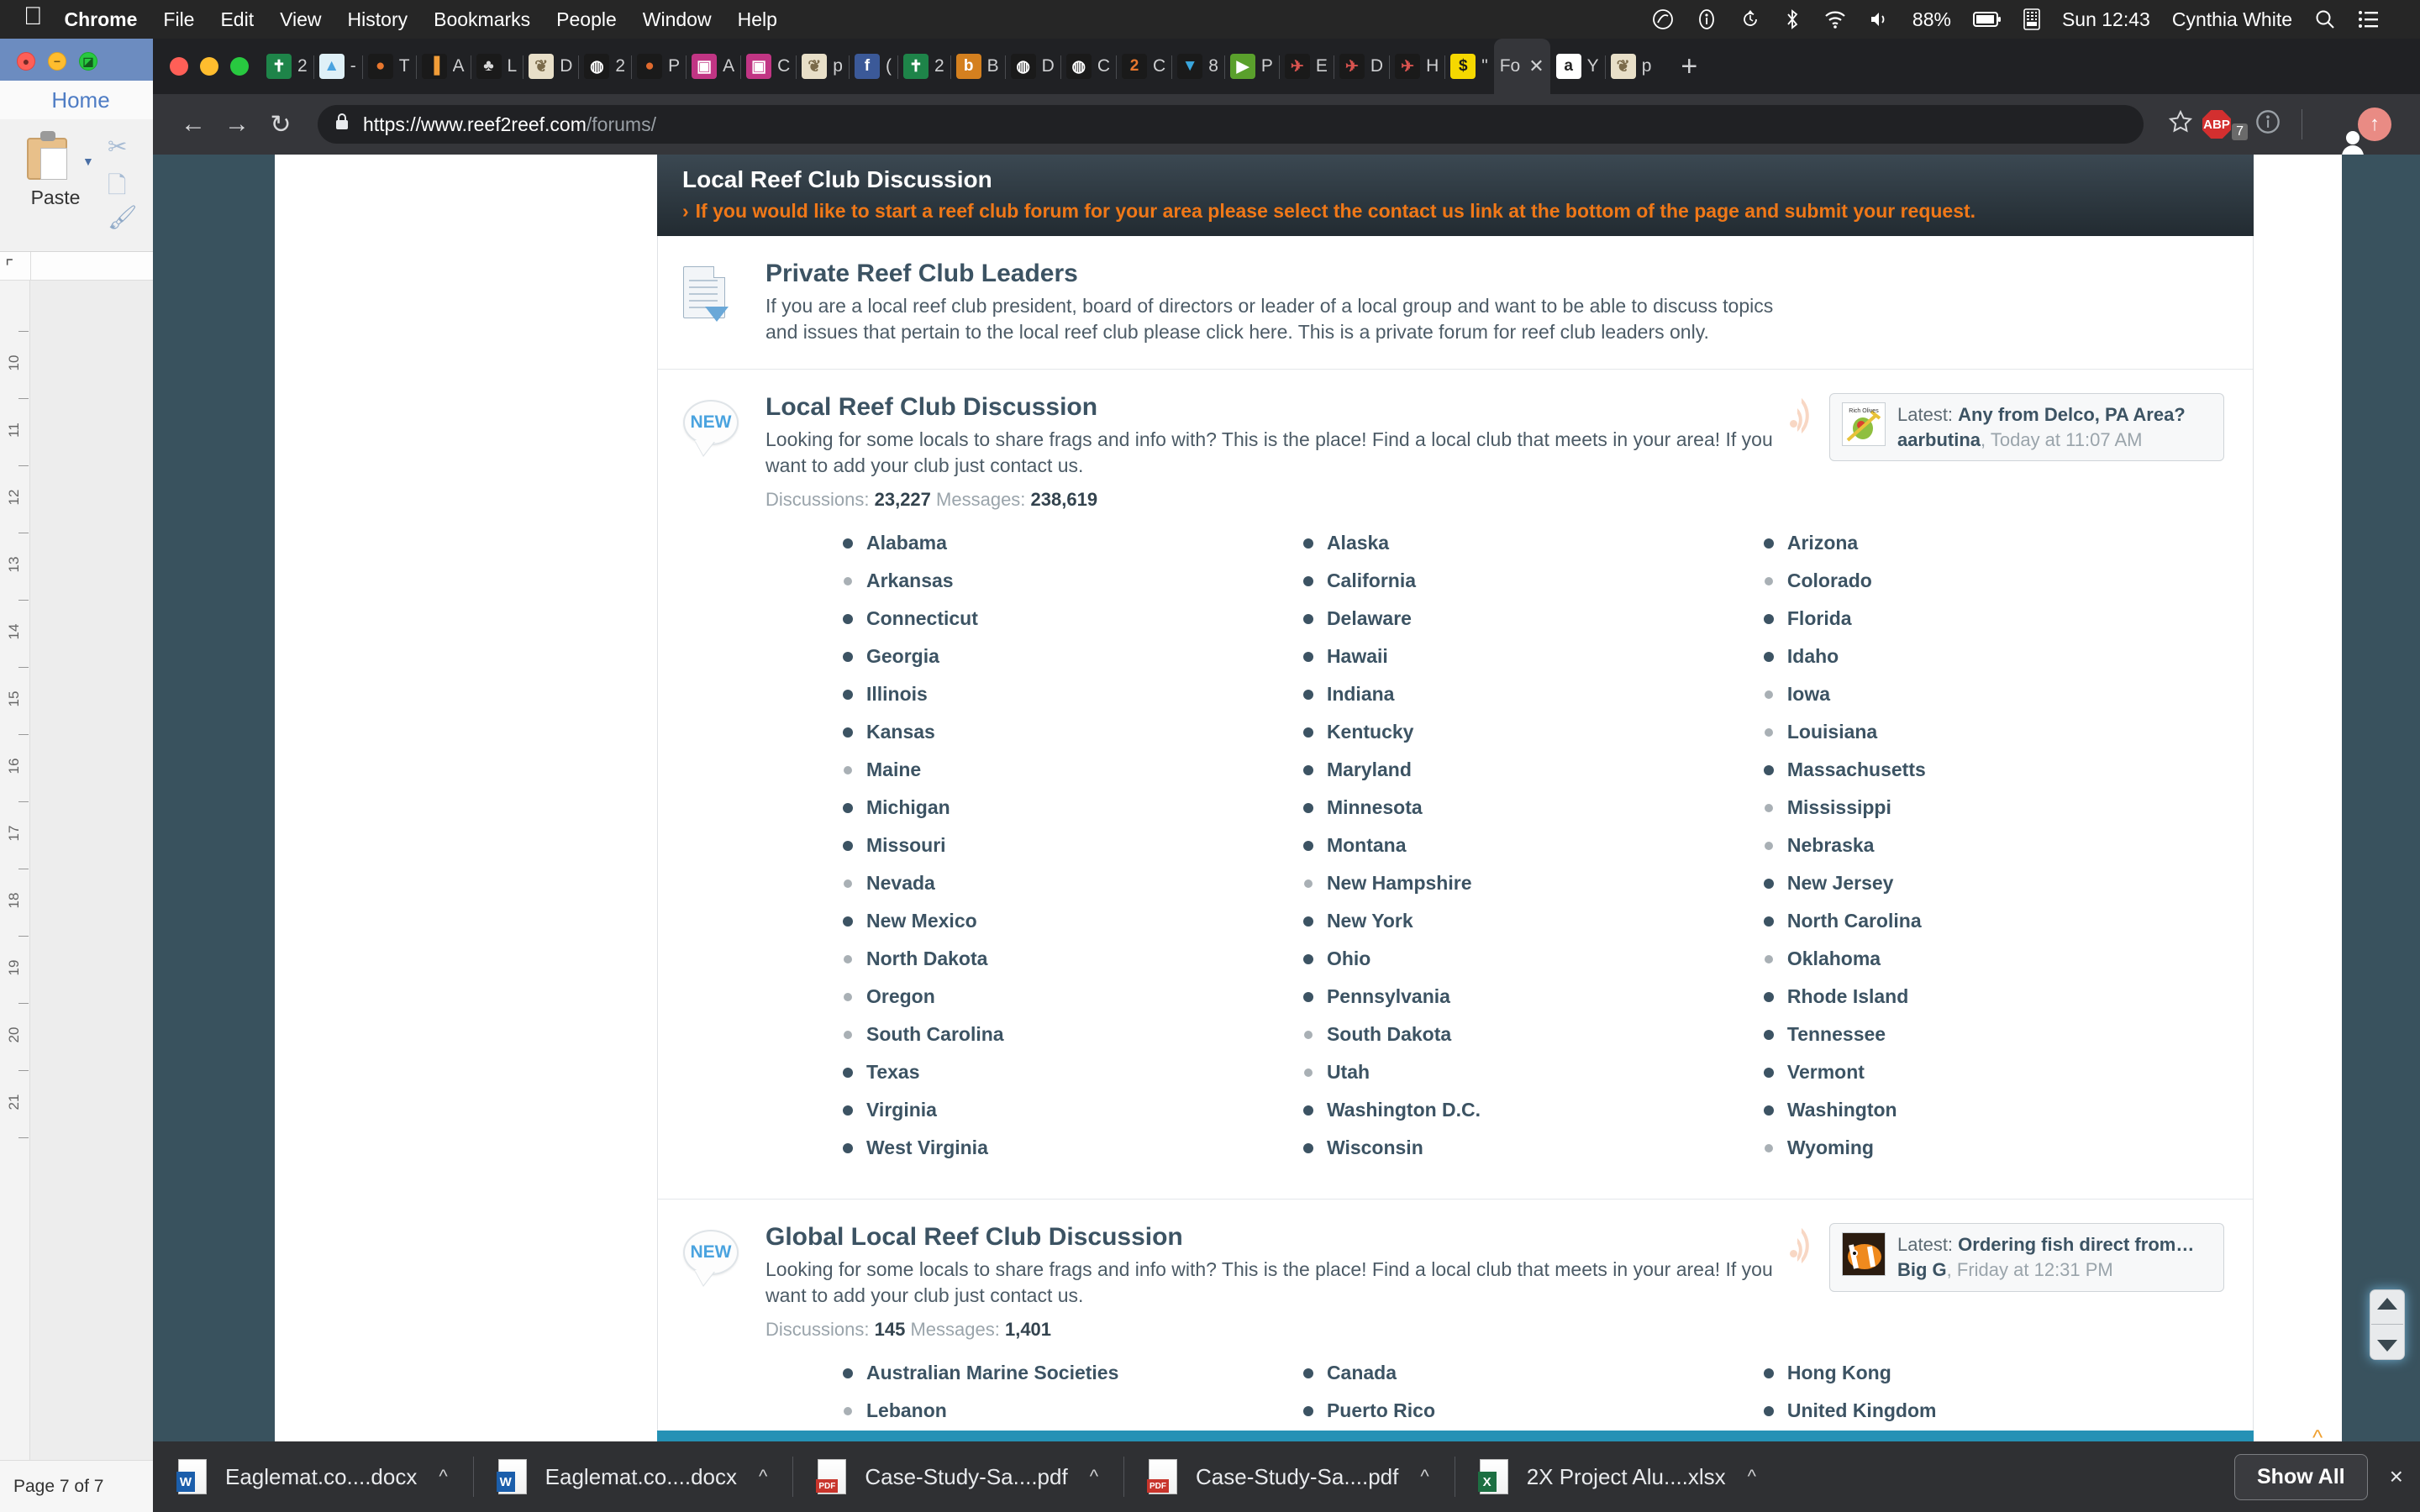 Image resolution: width=2420 pixels, height=1512 pixels. I want to click on subforum-link: Hawaii, so click(1533, 656).